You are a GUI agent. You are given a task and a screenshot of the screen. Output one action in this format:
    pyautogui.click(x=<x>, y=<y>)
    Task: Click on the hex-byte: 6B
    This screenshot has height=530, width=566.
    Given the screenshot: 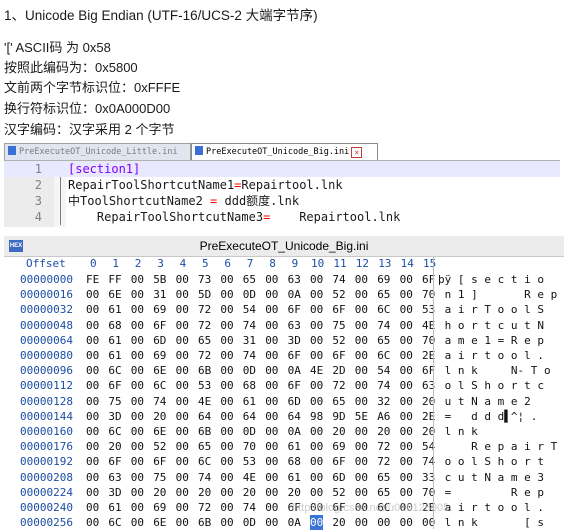 What is the action you would take?
    pyautogui.click(x=204, y=370)
    